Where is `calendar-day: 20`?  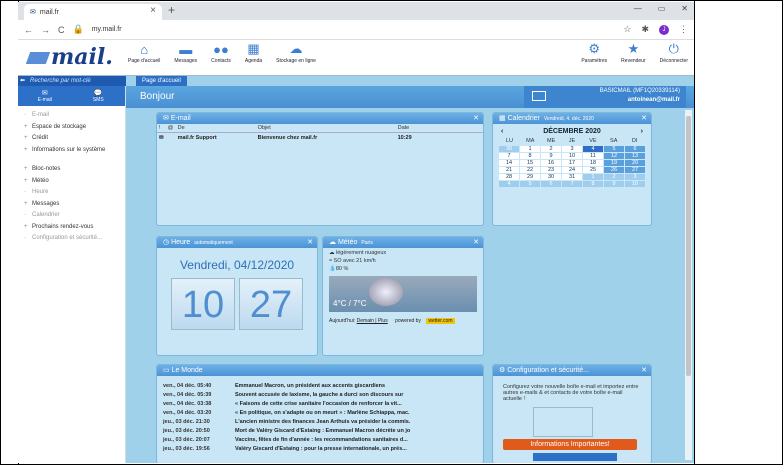
calendar-day: 20 is located at coordinates (635, 163).